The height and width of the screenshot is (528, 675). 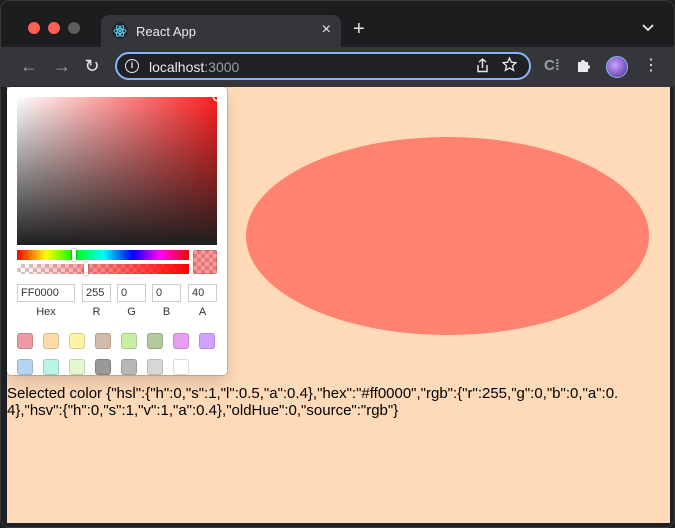 What do you see at coordinates (131, 293) in the screenshot?
I see `green-input` at bounding box center [131, 293].